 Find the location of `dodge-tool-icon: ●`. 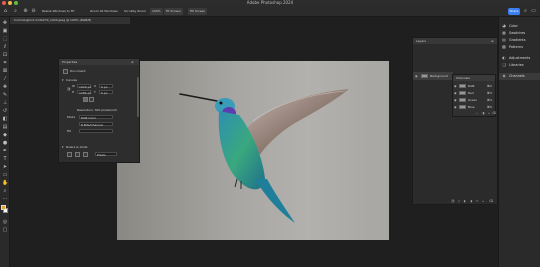

dodge-tool-icon: ● is located at coordinates (5, 143).